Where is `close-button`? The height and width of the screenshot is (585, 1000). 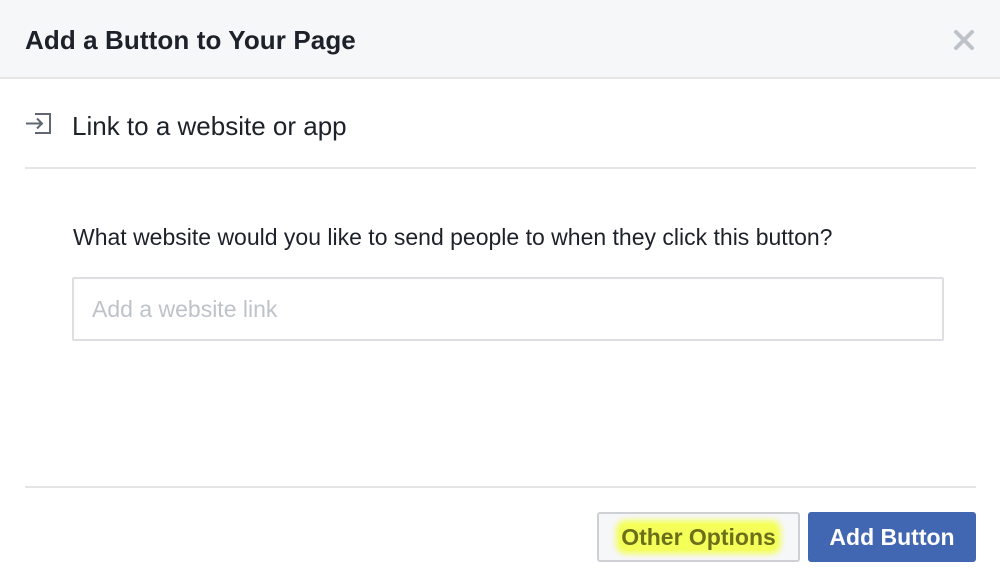 close-button is located at coordinates (964, 40).